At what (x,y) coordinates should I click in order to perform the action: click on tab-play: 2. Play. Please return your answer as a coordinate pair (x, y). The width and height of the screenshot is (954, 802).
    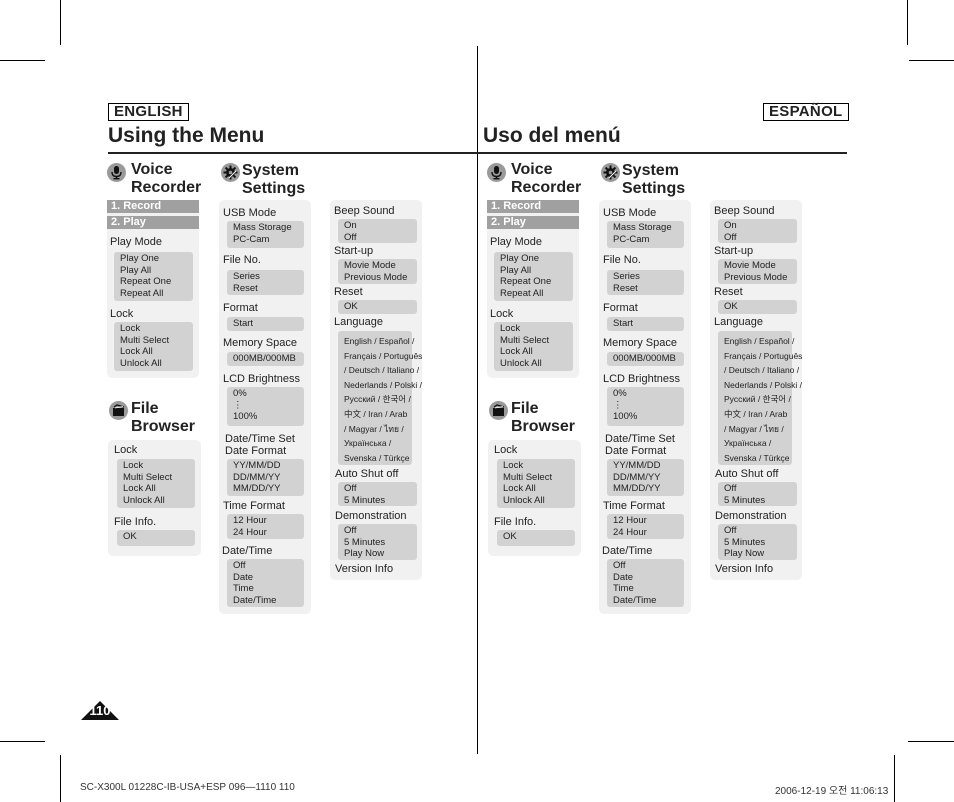
    Looking at the image, I should click on (153, 222).